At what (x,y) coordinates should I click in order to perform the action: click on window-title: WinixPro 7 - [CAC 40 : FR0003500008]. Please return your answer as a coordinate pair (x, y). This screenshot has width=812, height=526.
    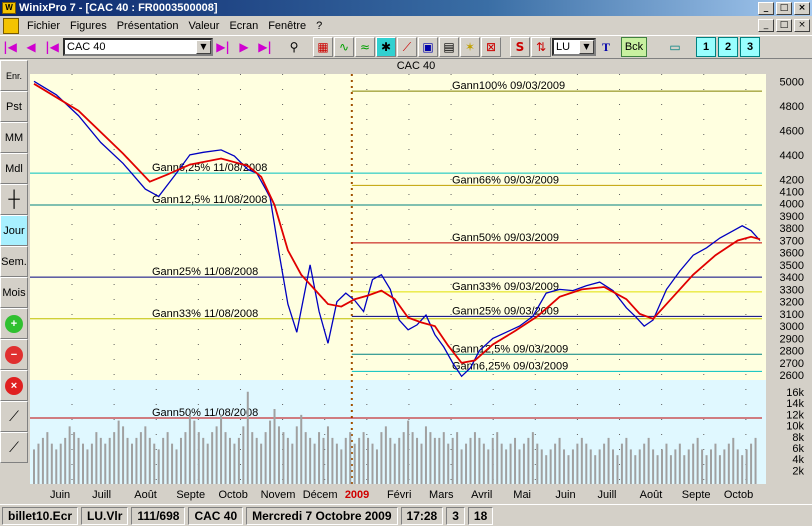
    Looking at the image, I should click on (118, 8).